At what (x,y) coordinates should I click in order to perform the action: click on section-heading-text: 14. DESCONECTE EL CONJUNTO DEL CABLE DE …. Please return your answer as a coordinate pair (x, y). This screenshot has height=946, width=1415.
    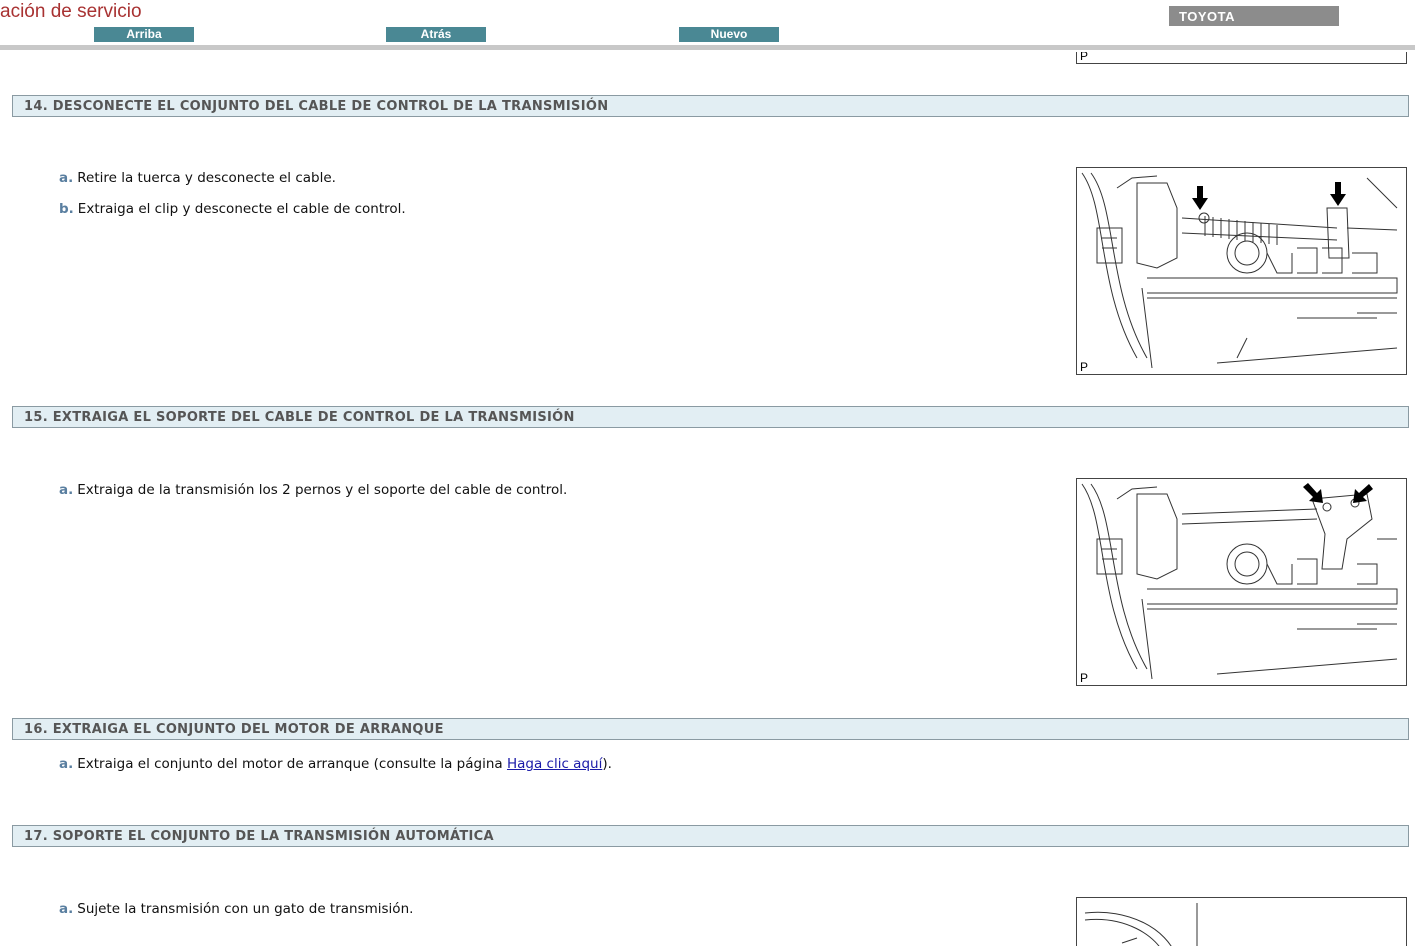
    Looking at the image, I should click on (316, 106).